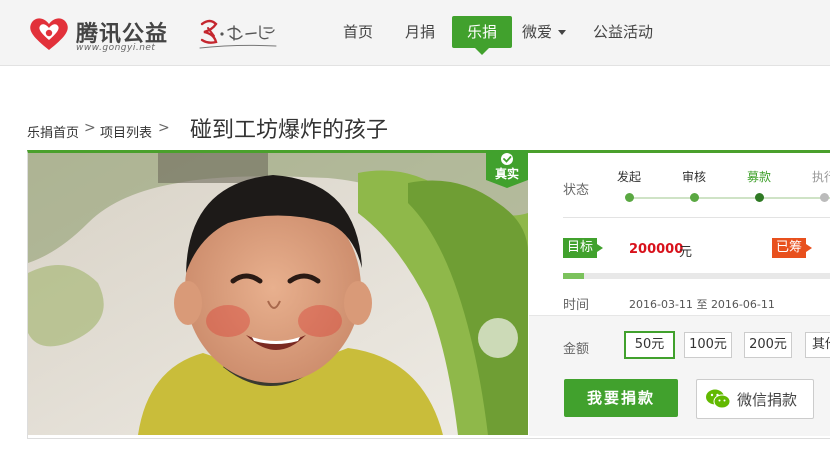 Image resolution: width=830 pixels, height=456 pixels. What do you see at coordinates (420, 32) in the screenshot?
I see `nav-monthly-donation: 月捐` at bounding box center [420, 32].